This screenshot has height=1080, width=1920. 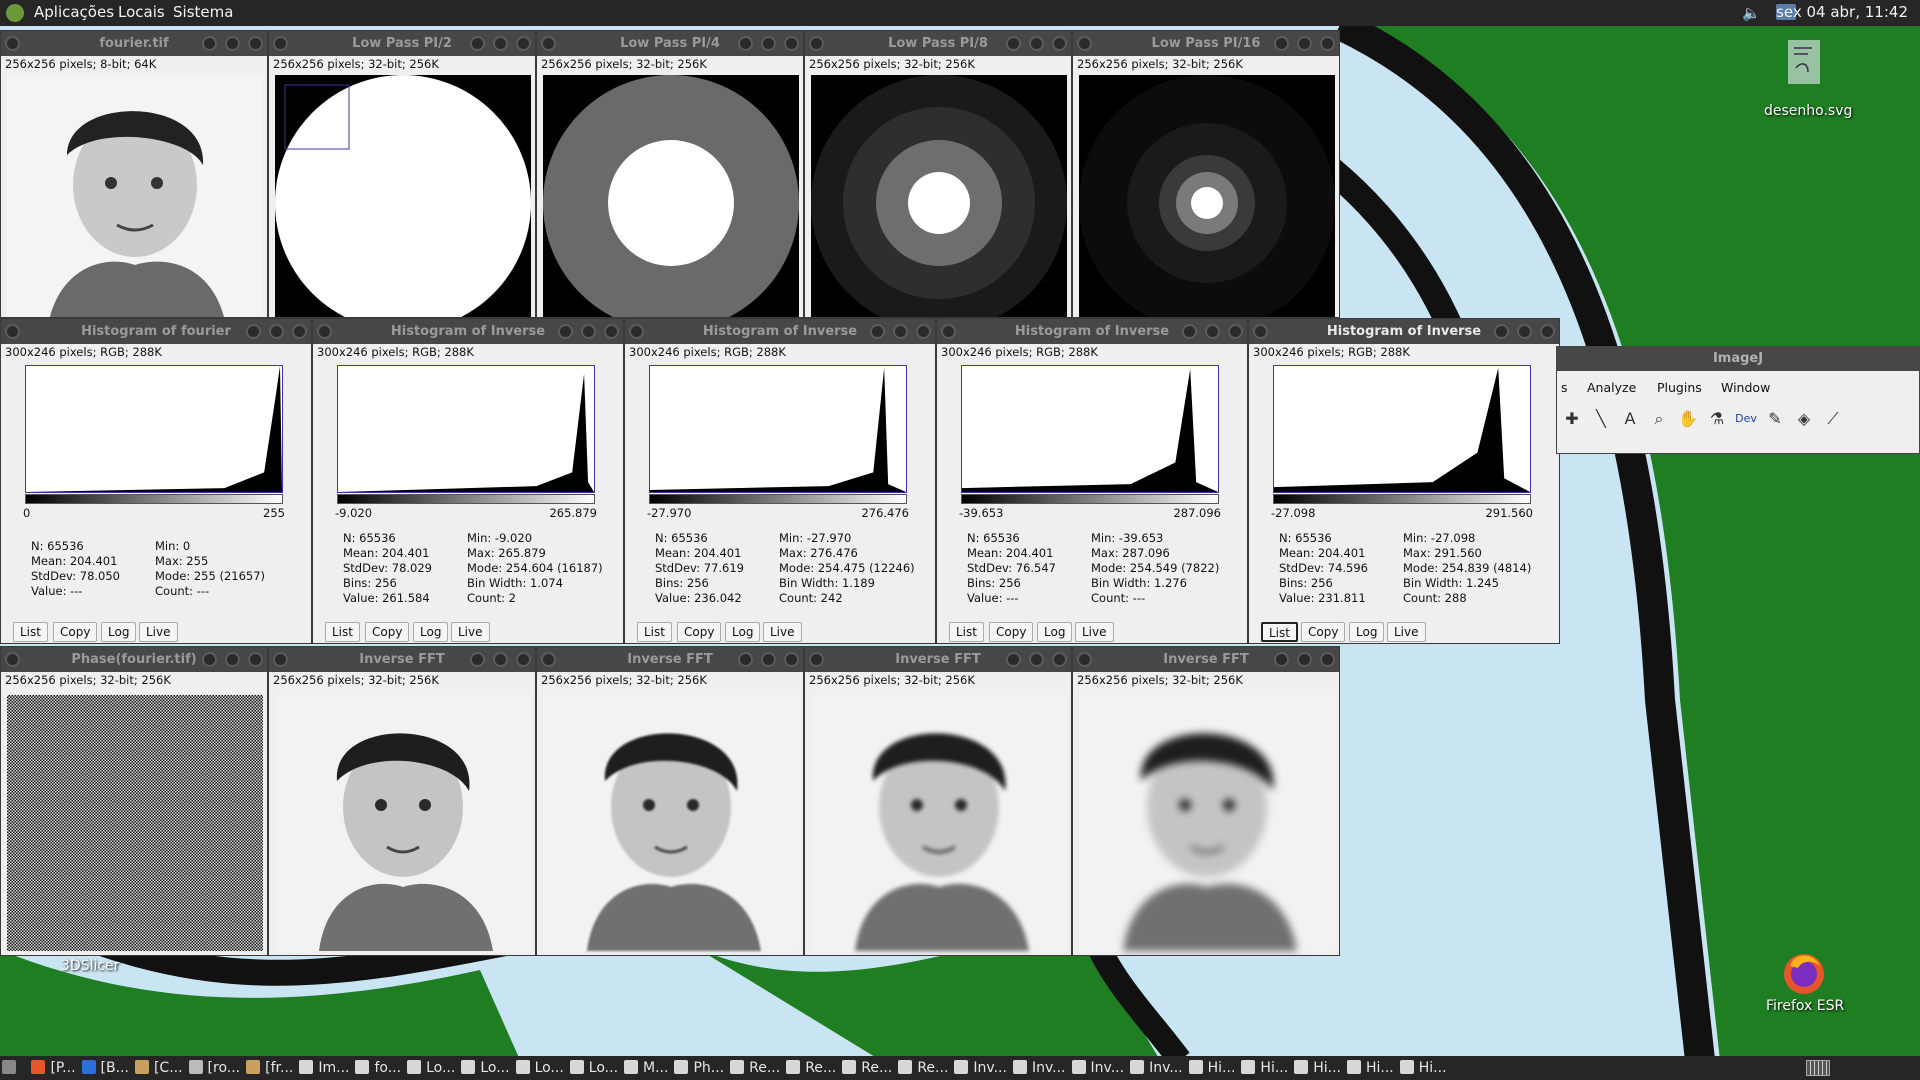 What do you see at coordinates (1564, 387) in the screenshot?
I see `menu-analyze-partial: s` at bounding box center [1564, 387].